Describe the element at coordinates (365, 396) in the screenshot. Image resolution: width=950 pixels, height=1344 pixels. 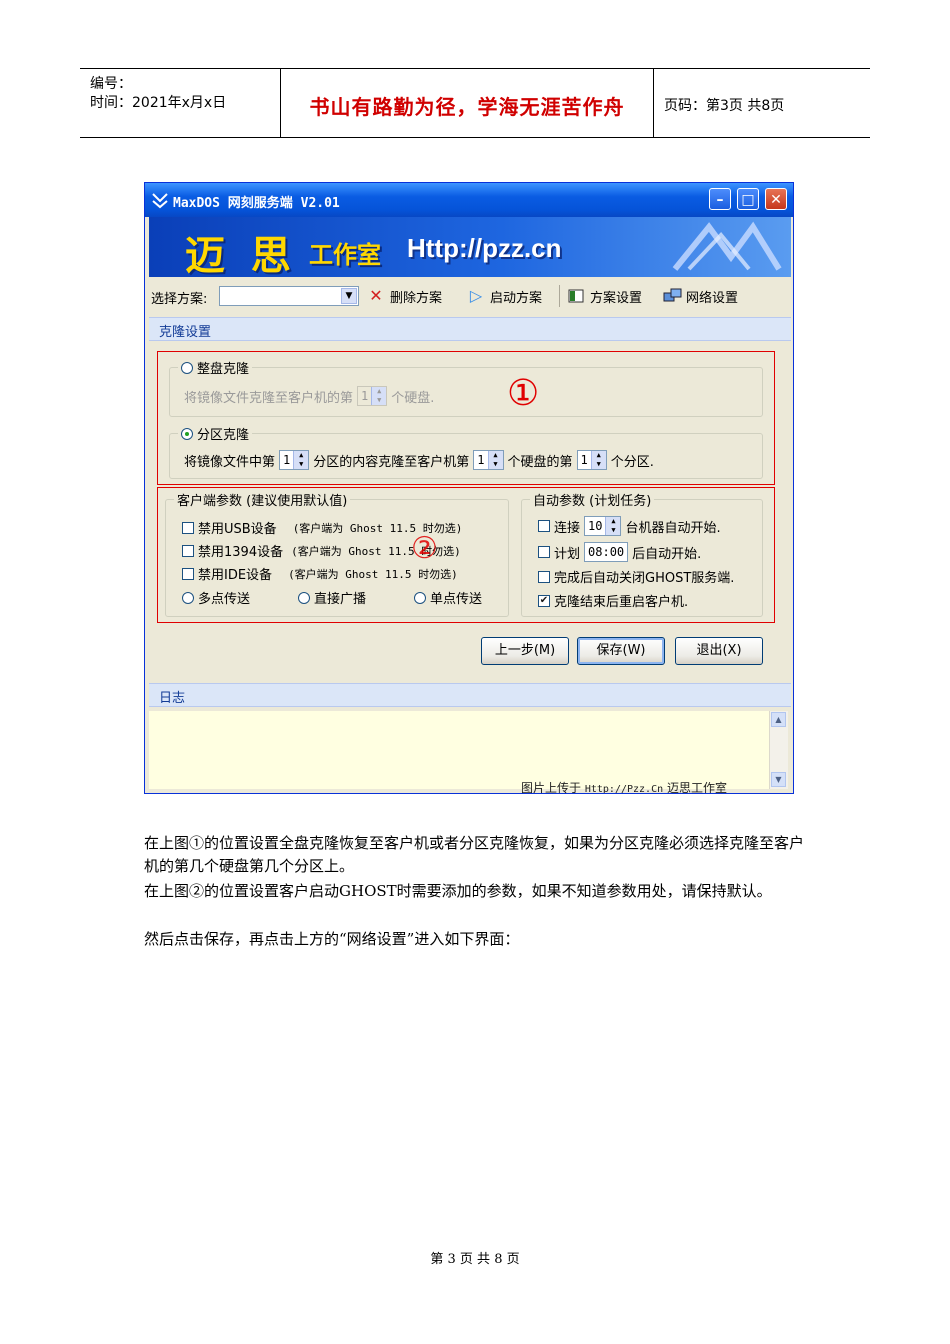
I see `whole-disk-value: 1` at that location.